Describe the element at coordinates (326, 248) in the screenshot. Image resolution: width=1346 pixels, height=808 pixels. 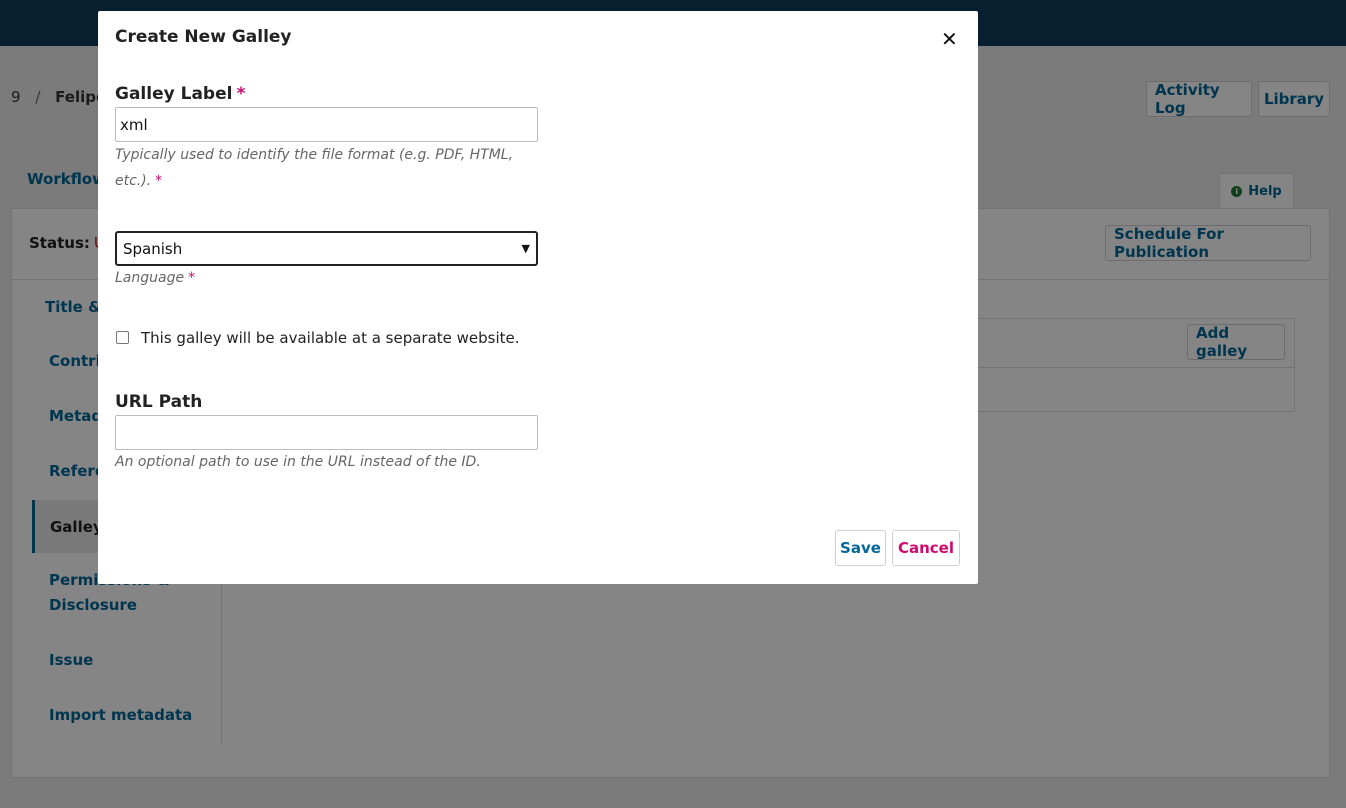
I see `language-select: Spanish ▼` at that location.